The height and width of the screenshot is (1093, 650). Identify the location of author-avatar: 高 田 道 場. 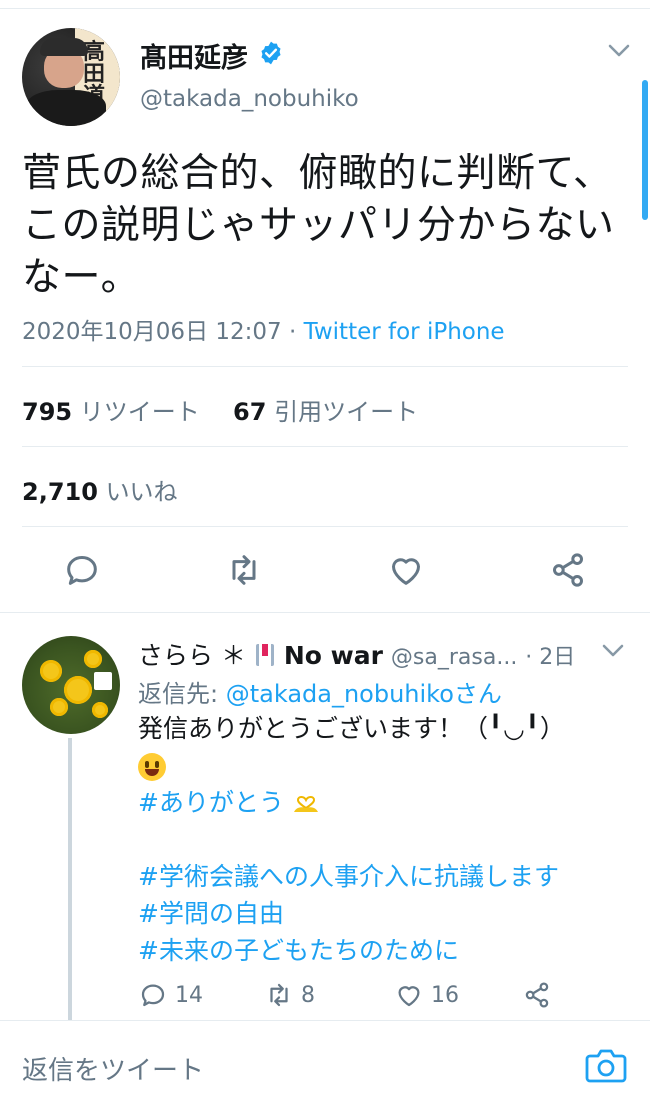
(71, 77).